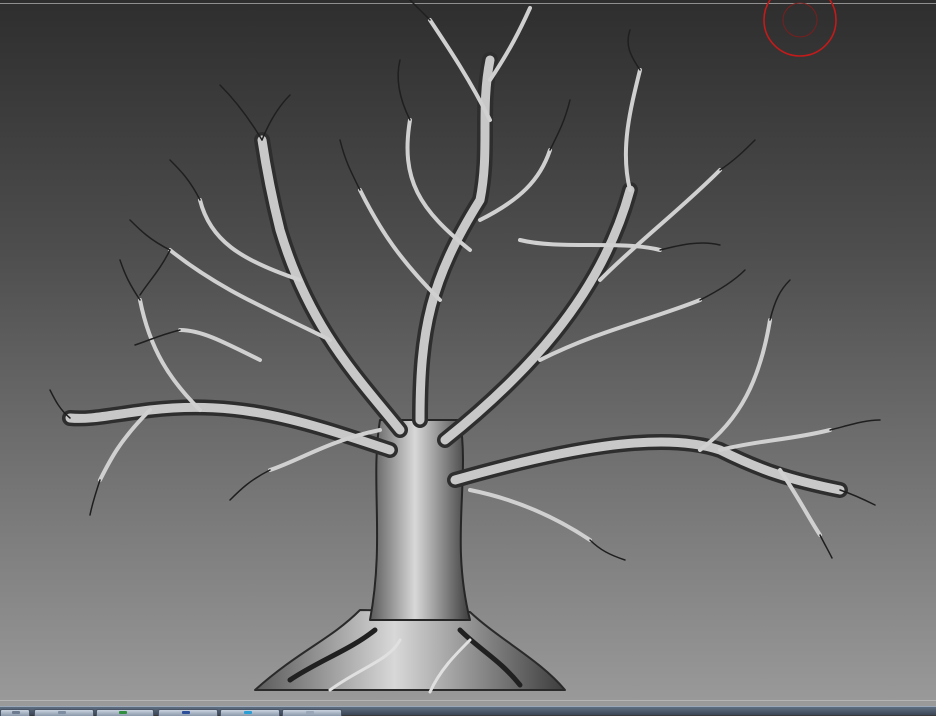  Describe the element at coordinates (468, 700) in the screenshot. I see `viewport-border` at that location.